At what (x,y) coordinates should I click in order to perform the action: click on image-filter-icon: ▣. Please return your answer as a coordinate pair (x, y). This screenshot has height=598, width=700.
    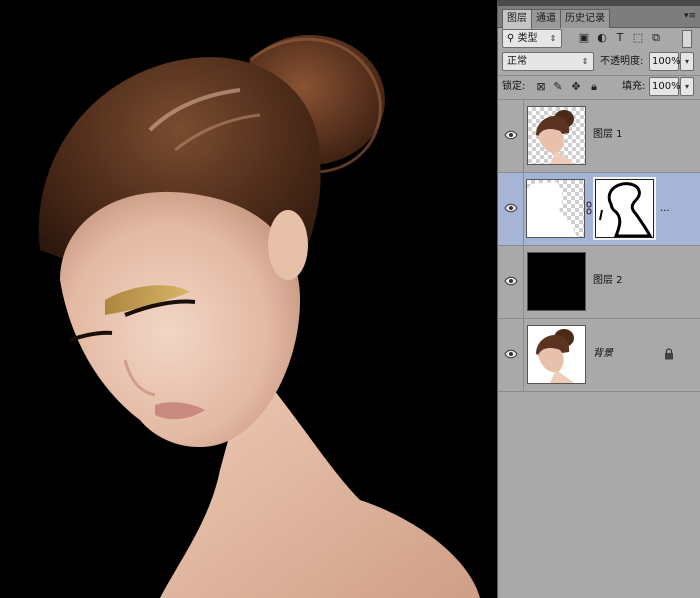
    Looking at the image, I should click on (584, 38).